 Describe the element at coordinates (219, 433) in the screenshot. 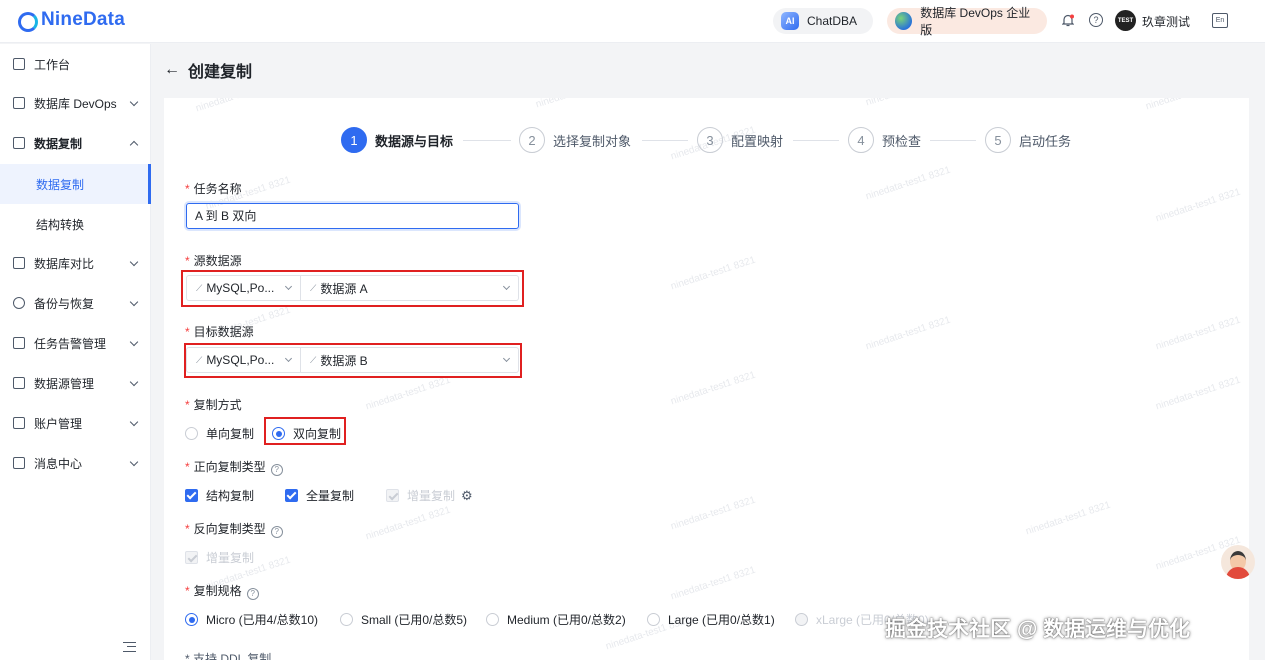

I see `mode-oneway-radio: 单向复制` at that location.